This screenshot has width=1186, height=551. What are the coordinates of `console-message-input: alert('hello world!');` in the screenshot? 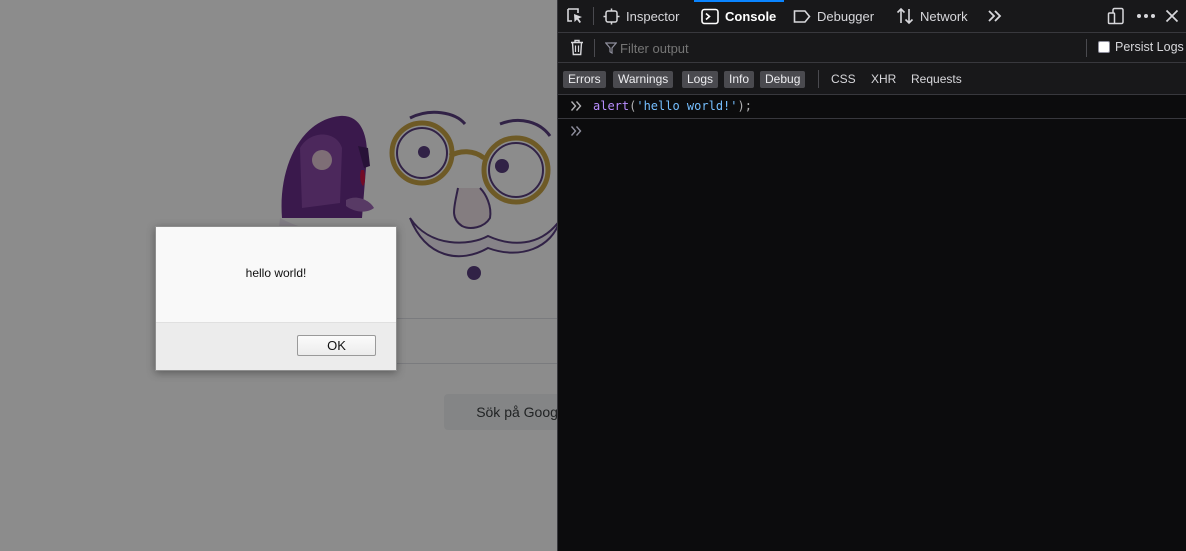 It's located at (872, 107).